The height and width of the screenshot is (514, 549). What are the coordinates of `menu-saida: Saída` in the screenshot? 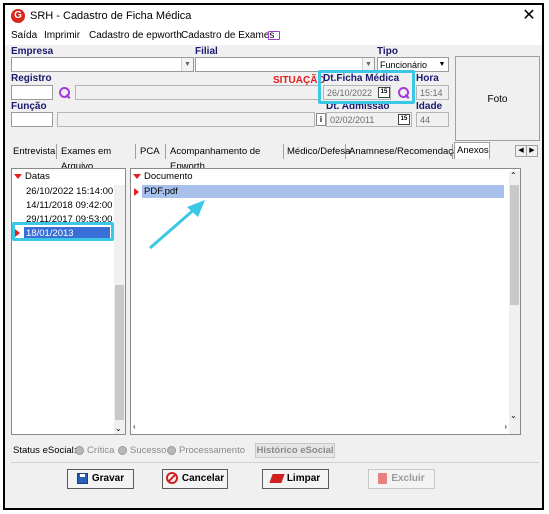 It's located at (24, 35).